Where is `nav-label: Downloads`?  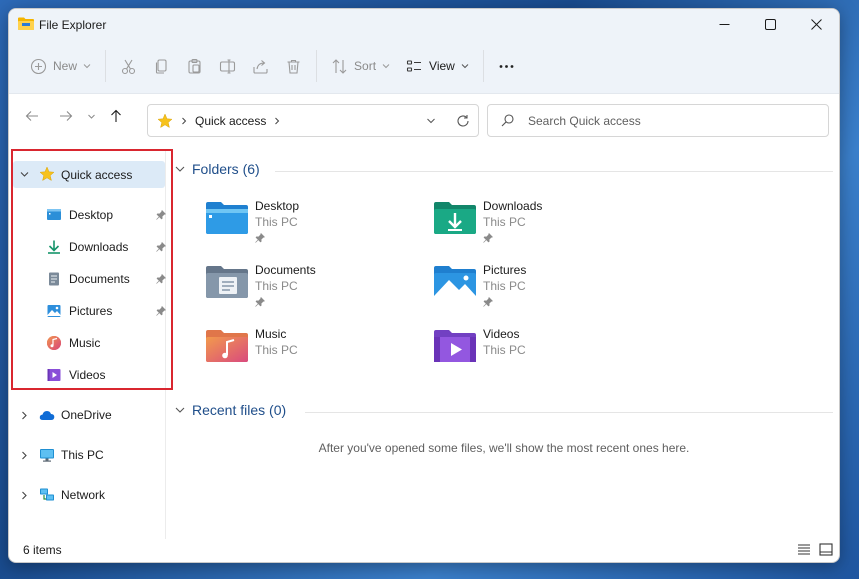 nav-label: Downloads is located at coordinates (99, 247).